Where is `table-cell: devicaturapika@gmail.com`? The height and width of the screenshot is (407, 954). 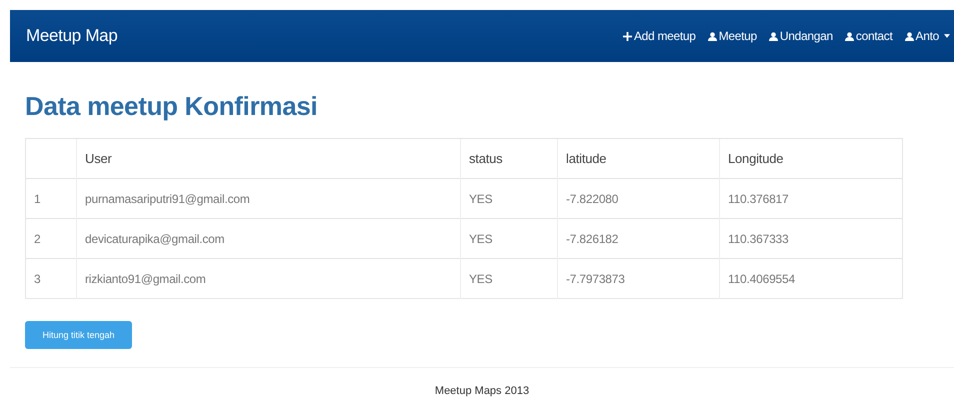 table-cell: devicaturapika@gmail.com is located at coordinates (154, 239).